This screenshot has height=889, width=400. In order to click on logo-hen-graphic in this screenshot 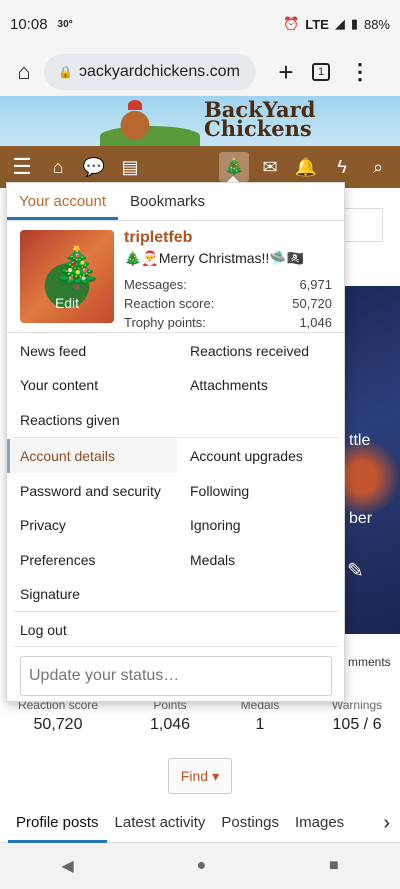, I will do `click(135, 123)`.